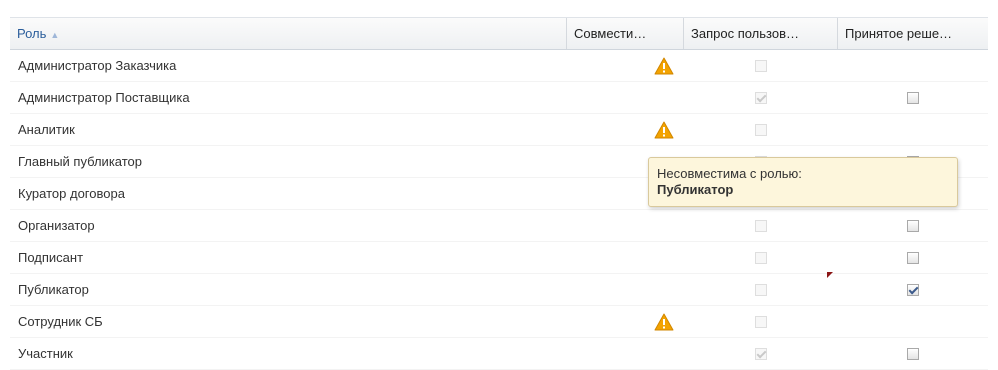 The image size is (998, 370). Describe the element at coordinates (499, 226) in the screenshot. I see `table-row: Организатор` at that location.